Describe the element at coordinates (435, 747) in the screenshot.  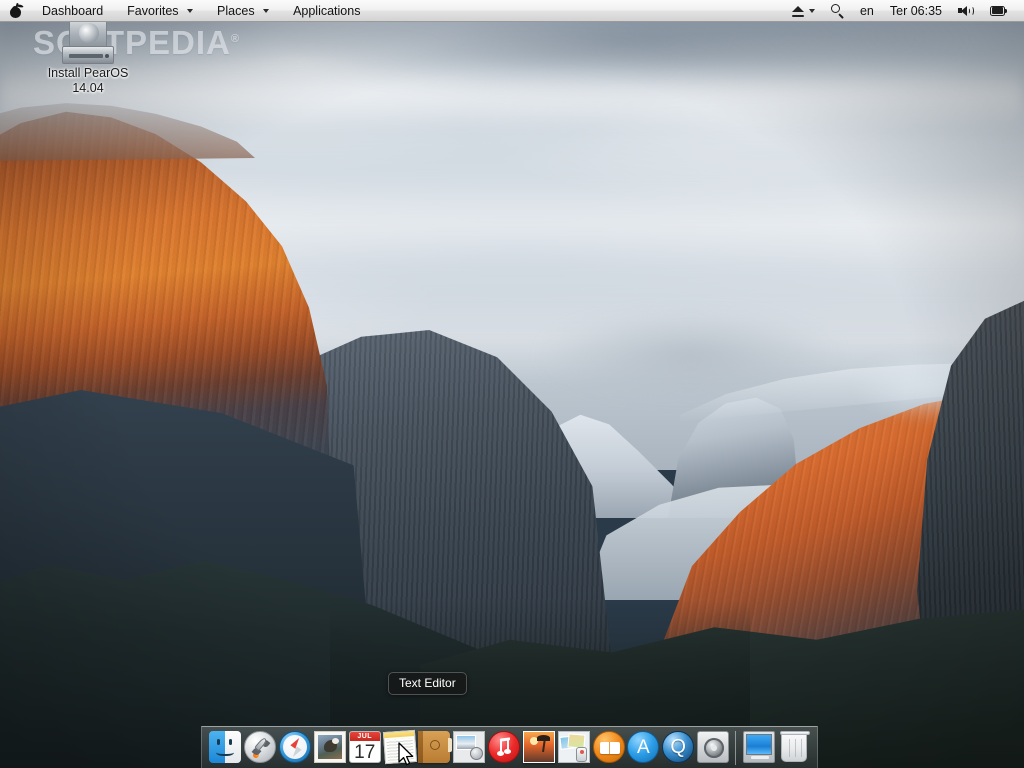
I see `address-book-icon` at that location.